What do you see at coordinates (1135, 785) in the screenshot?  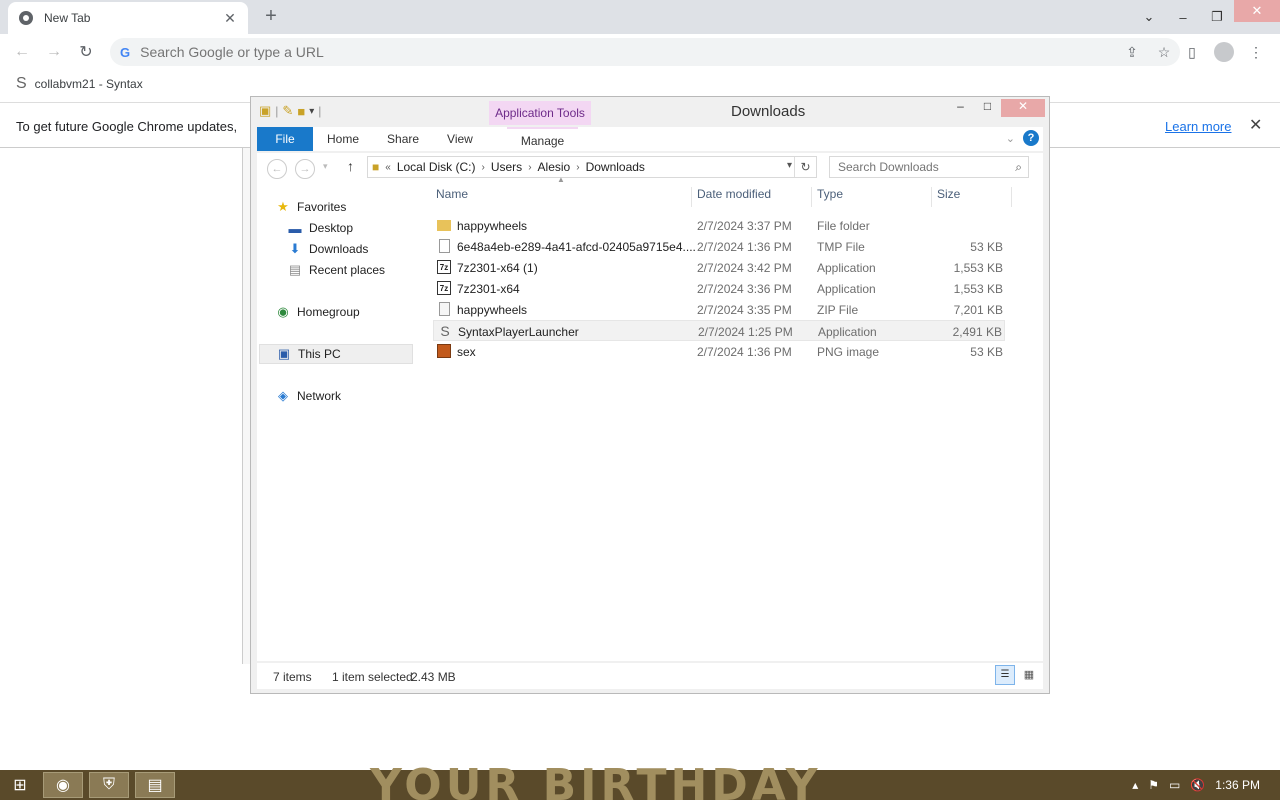 I see `tray-expand-icon: ▴` at bounding box center [1135, 785].